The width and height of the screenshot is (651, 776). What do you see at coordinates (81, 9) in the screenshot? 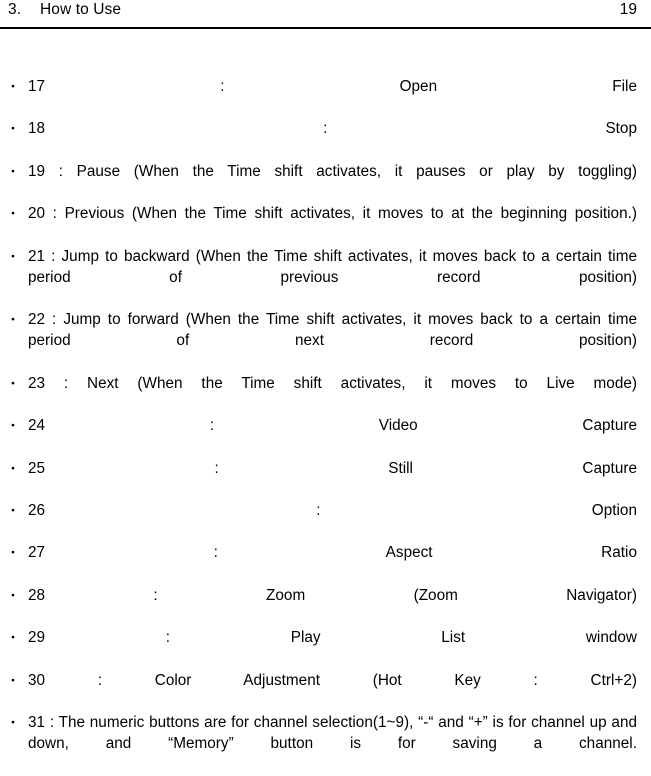
I see `header-title: How to Use` at bounding box center [81, 9].